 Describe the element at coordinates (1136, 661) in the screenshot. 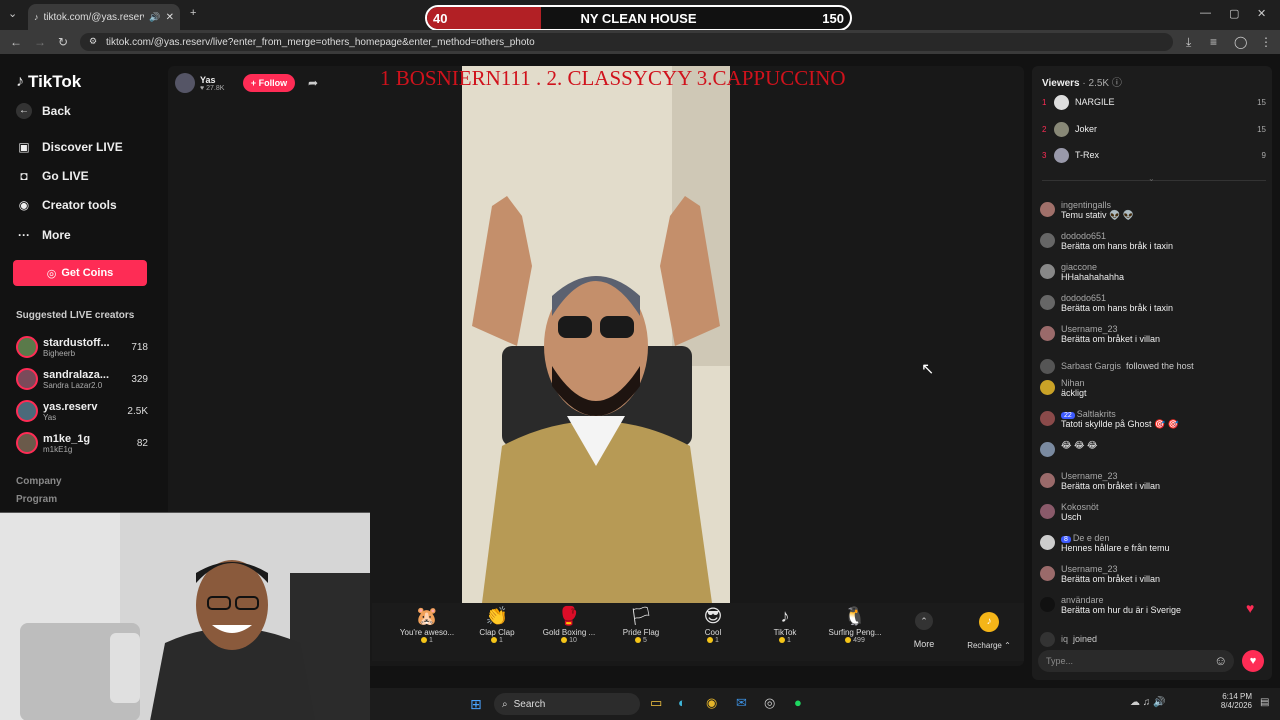

I see `chat-input` at that location.